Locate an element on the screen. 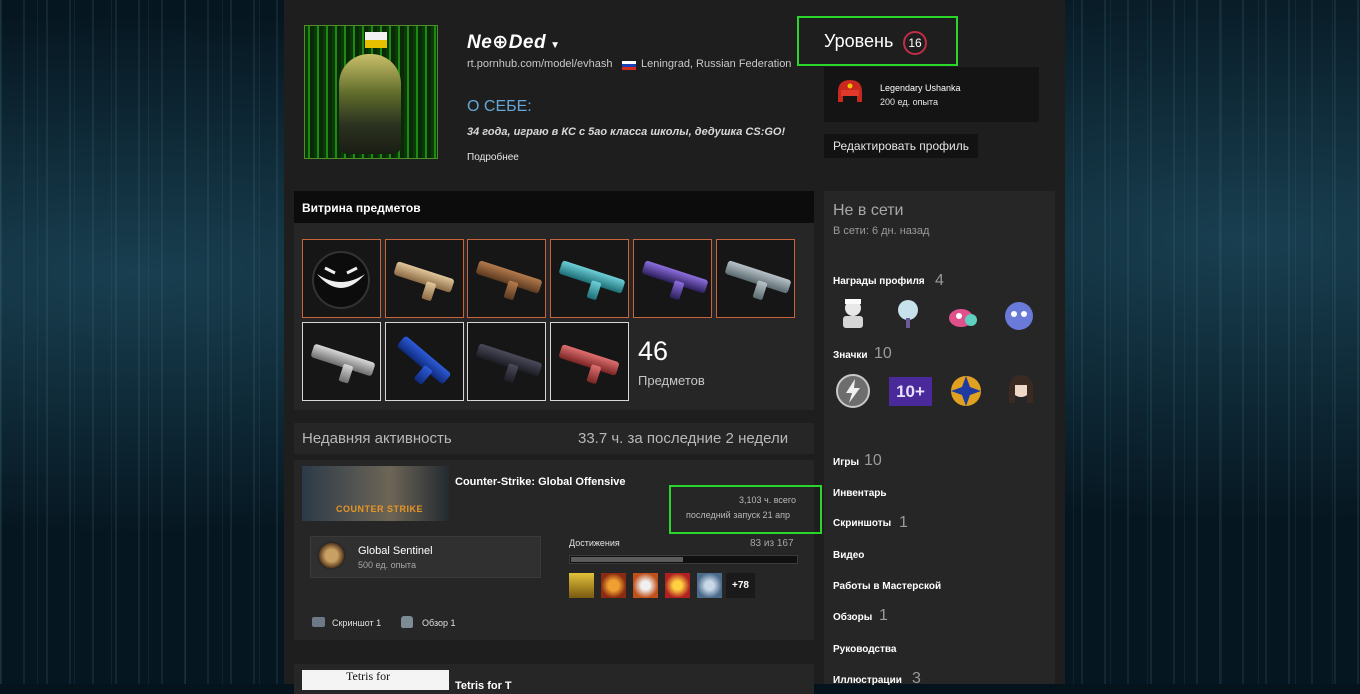  showcase-count-label: Предметов is located at coordinates (671, 380).